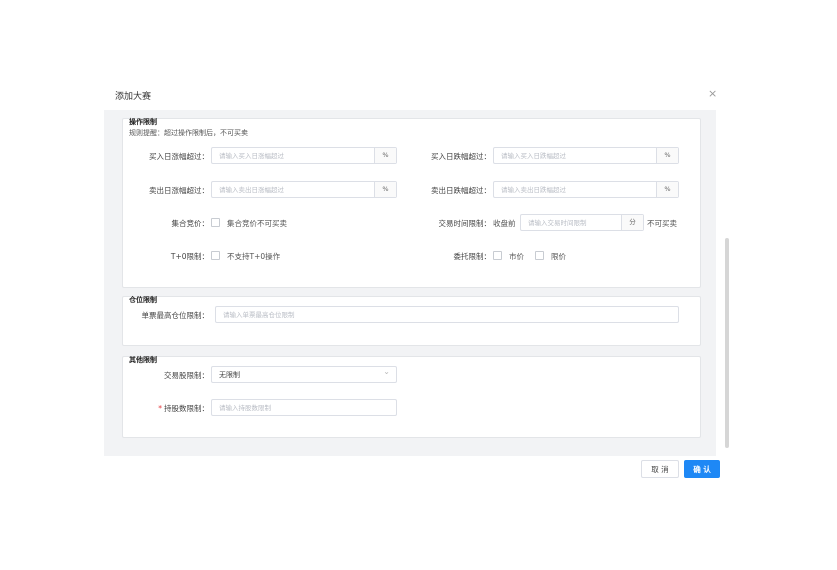  Describe the element at coordinates (660, 469) in the screenshot. I see `cancel-button: 取 消` at that location.